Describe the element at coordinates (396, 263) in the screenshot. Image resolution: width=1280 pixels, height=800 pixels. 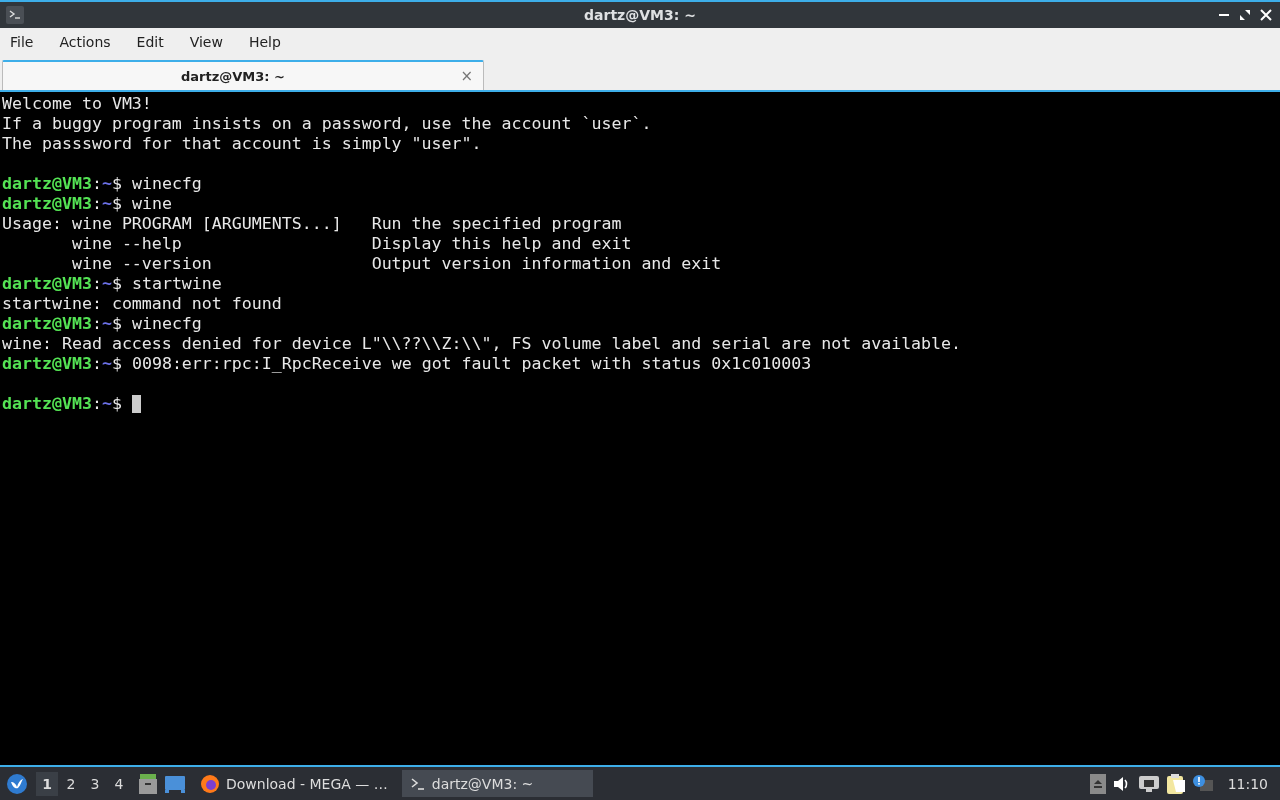
I see `output-line: wine --version Output version information and exit` at that location.